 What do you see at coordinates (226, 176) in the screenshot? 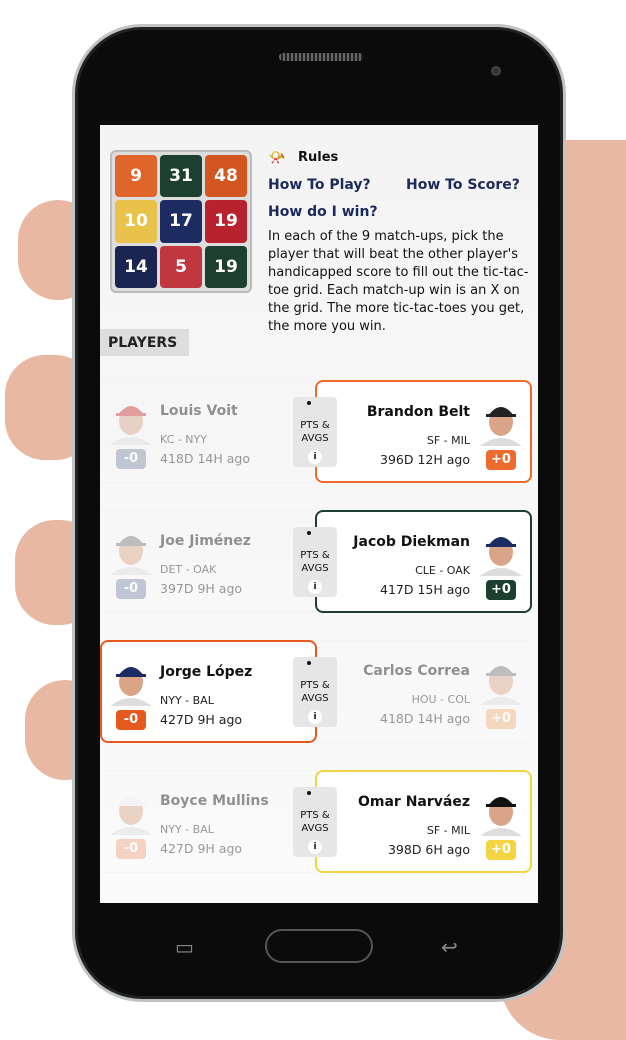
I see `grid-cell: 48` at bounding box center [226, 176].